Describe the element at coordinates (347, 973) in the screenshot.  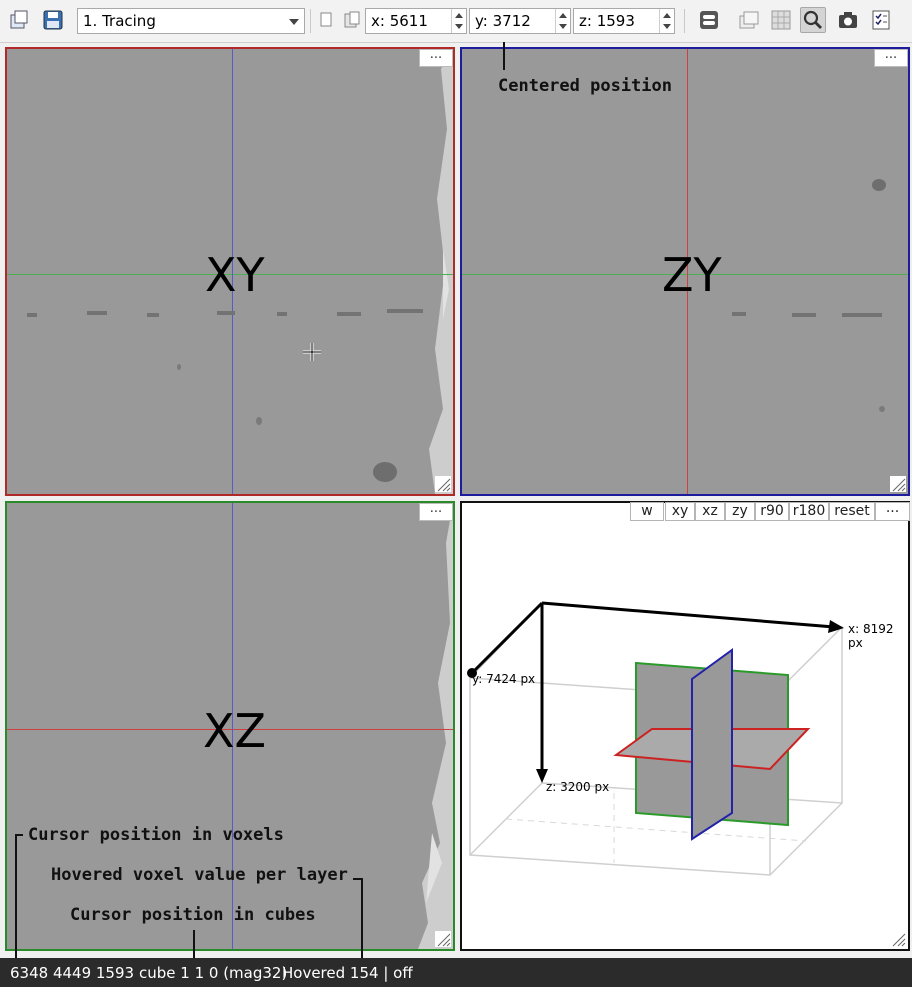
I see `status-hovered: Hovered 154 | off` at that location.